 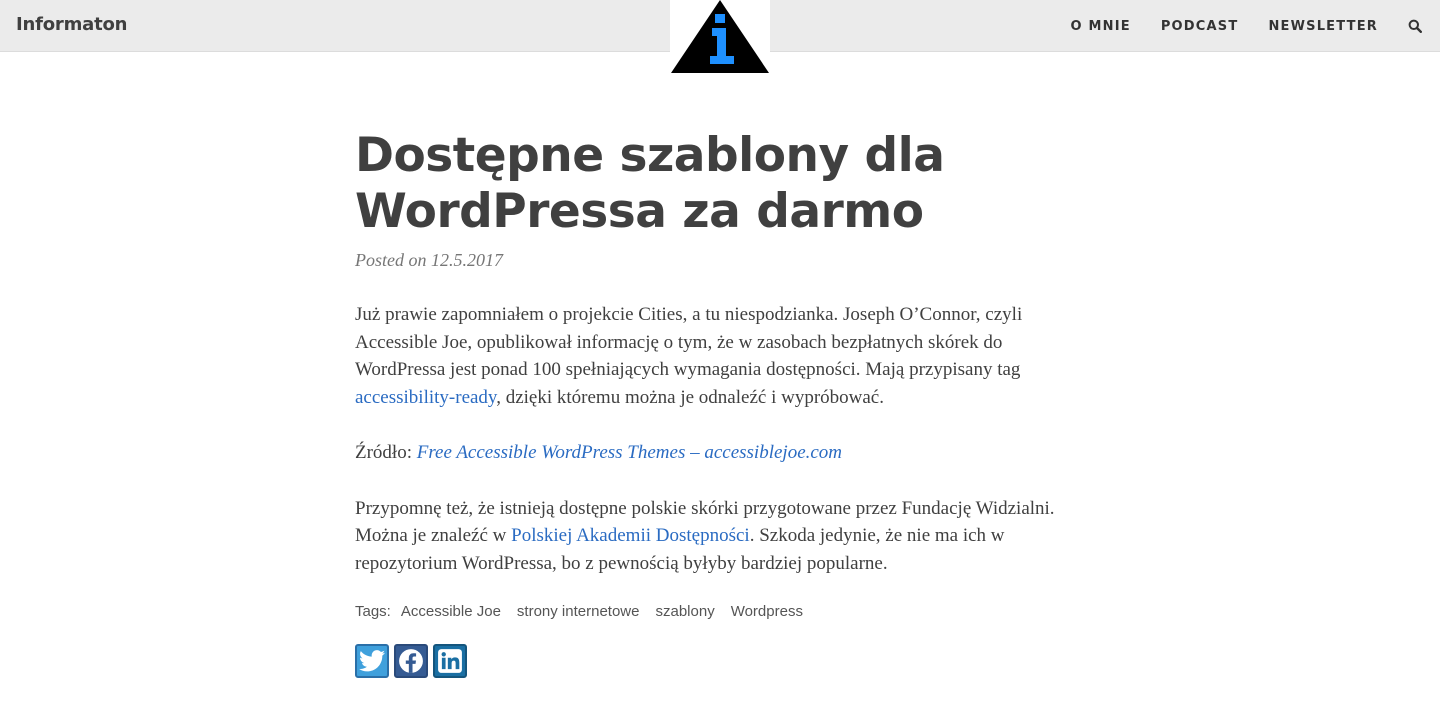 What do you see at coordinates (685, 611) in the screenshot?
I see `tag-link: szablony` at bounding box center [685, 611].